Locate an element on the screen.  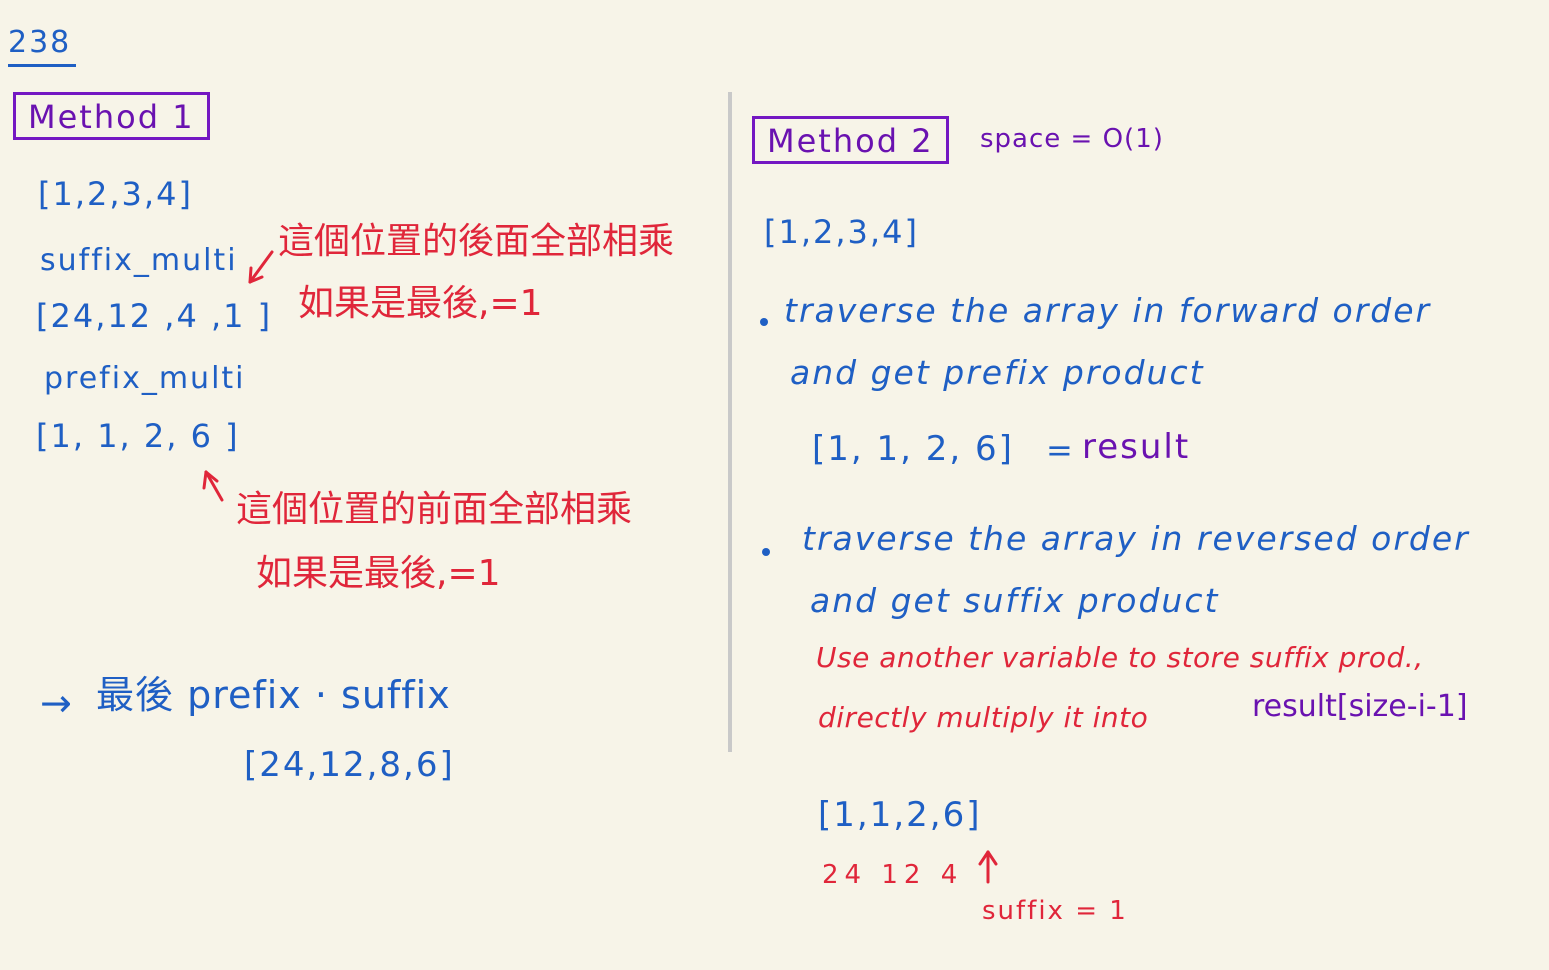
space-complexity-note: space = O(1) is located at coordinates (1072, 139).